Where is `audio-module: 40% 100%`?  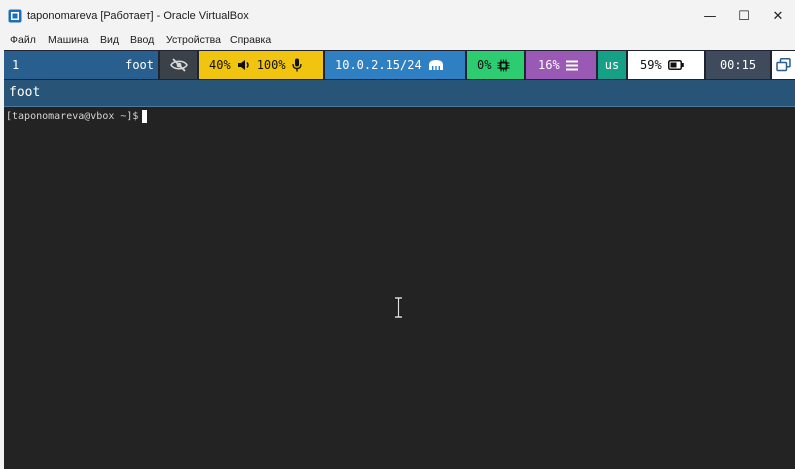 audio-module: 40% 100% is located at coordinates (261, 65).